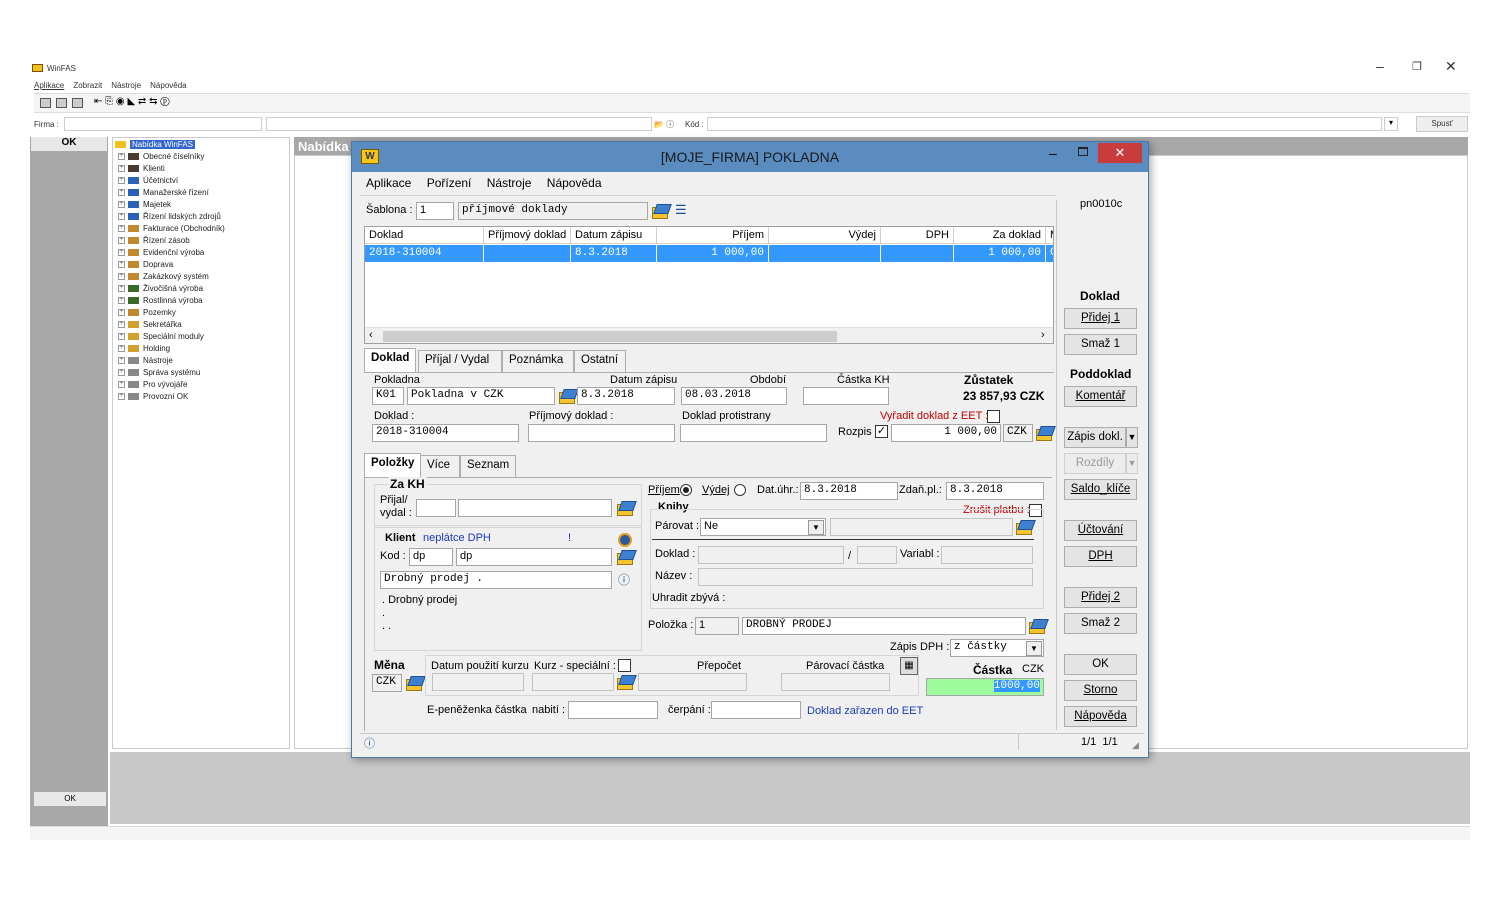 This screenshot has width=1500, height=900. Describe the element at coordinates (1132, 463) in the screenshot. I see `rozdily-dropdown: ▼` at that location.